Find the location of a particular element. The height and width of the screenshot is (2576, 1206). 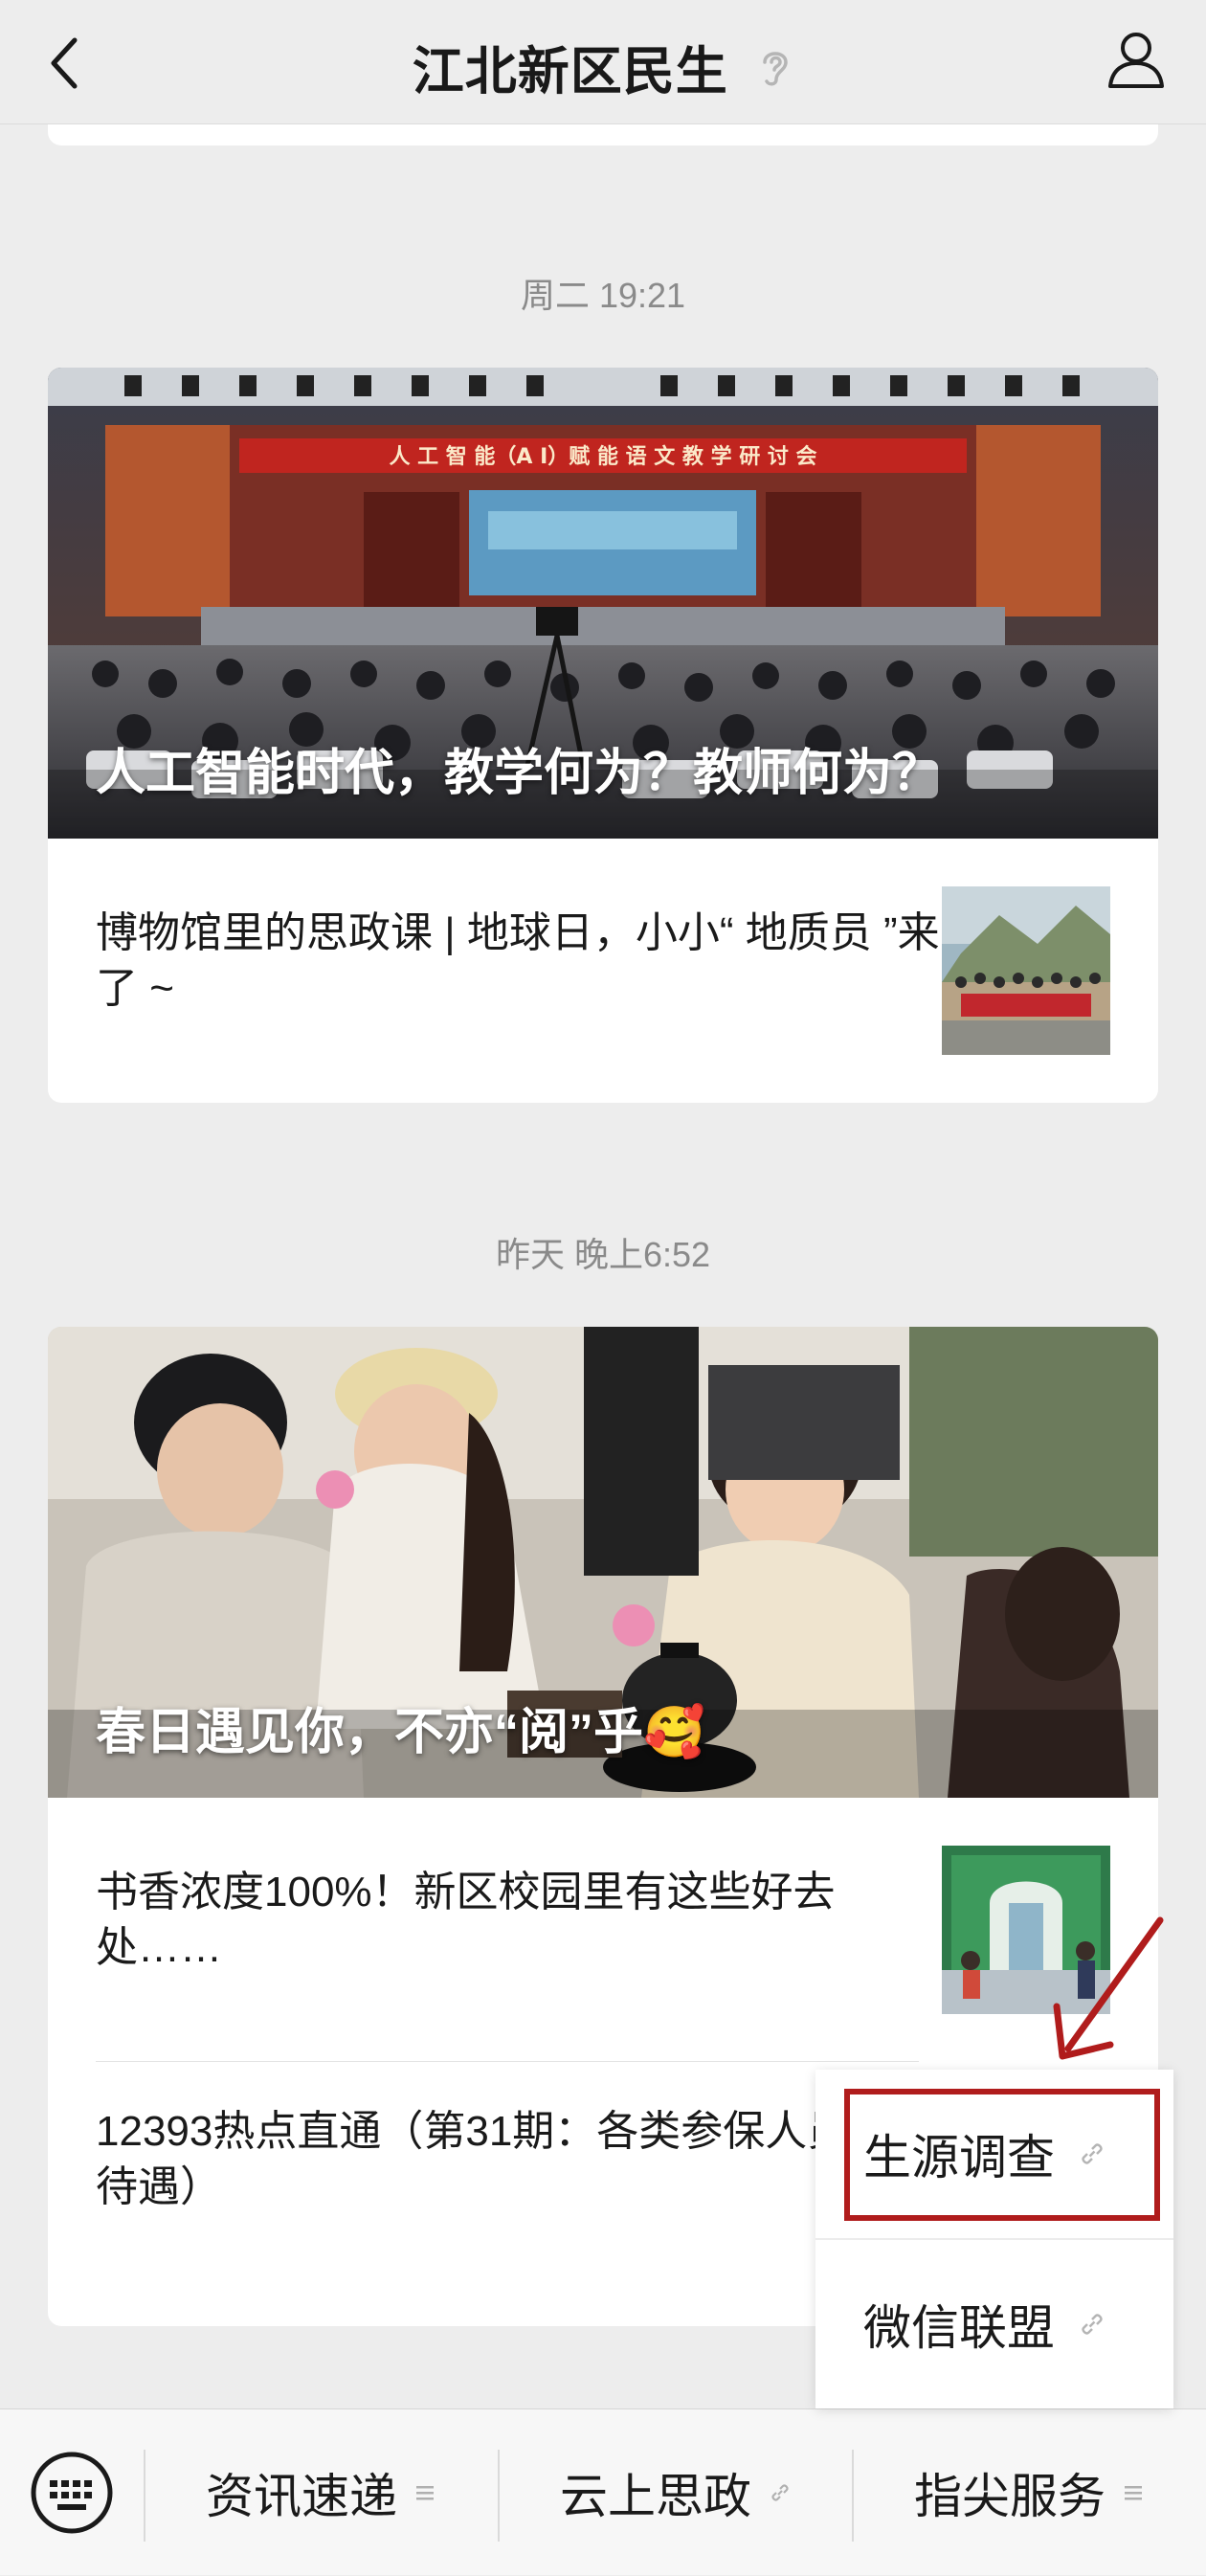

menu-item-cloud-politics: 云上思政 is located at coordinates (676, 2493).